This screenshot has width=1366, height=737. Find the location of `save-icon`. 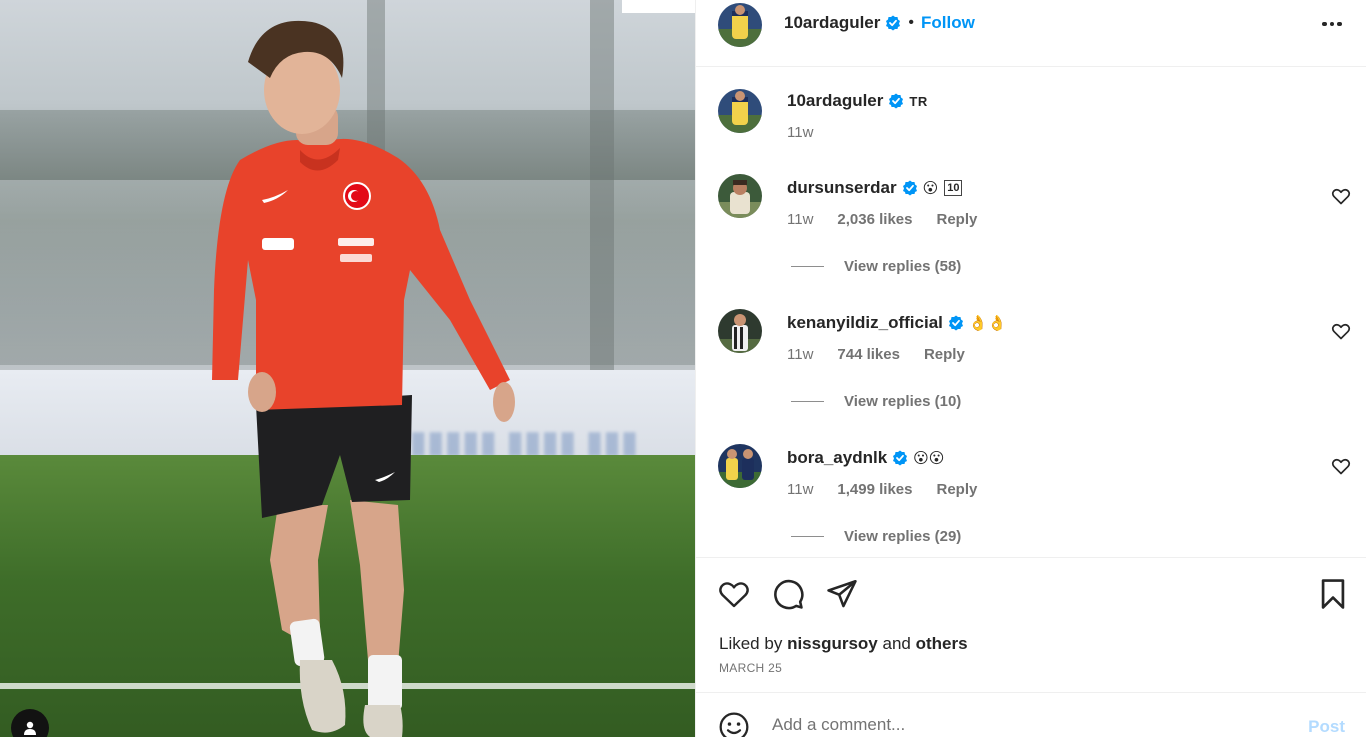

save-icon is located at coordinates (1333, 594).